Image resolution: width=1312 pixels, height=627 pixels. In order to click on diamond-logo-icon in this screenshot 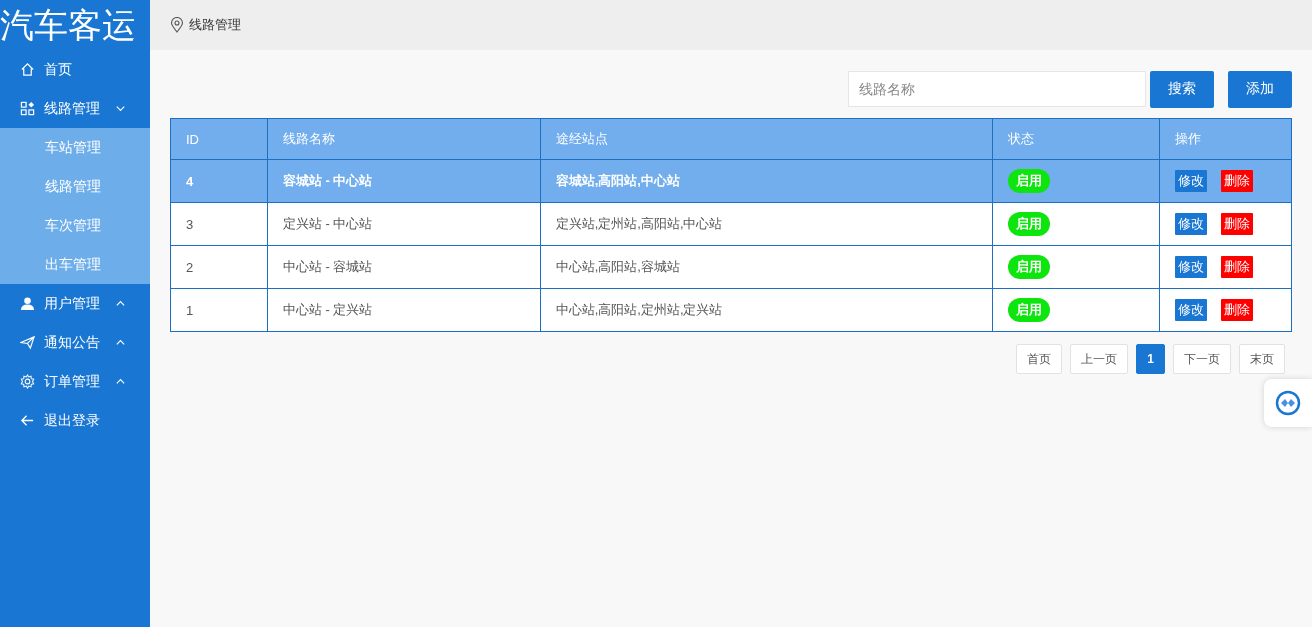, I will do `click(1288, 403)`.